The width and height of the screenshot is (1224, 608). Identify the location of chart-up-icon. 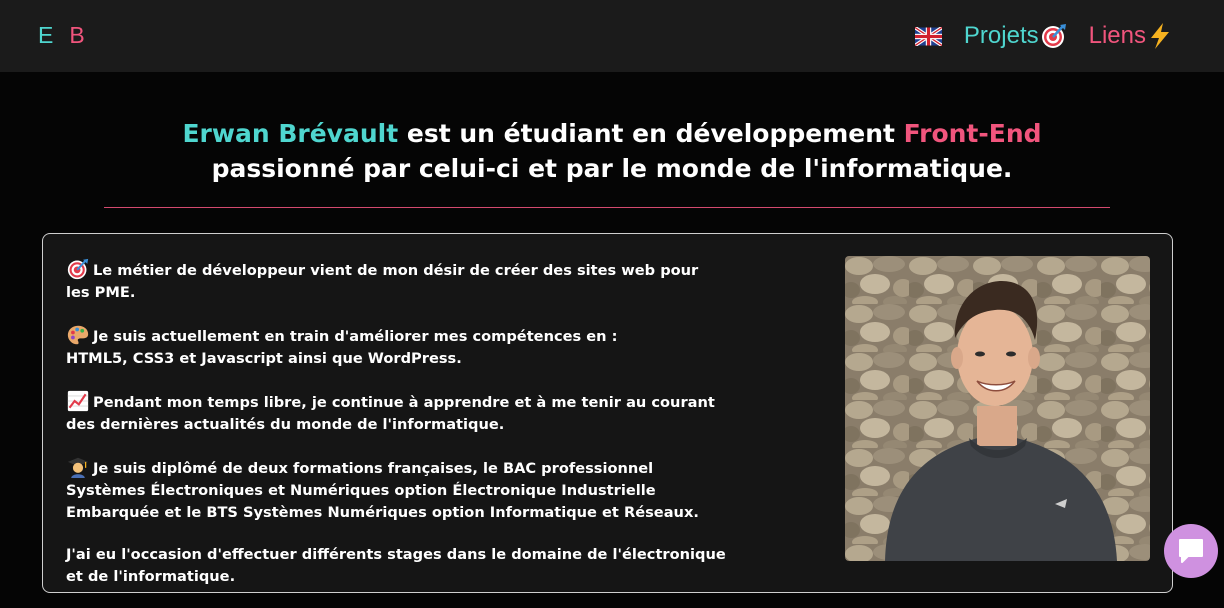
(78, 401).